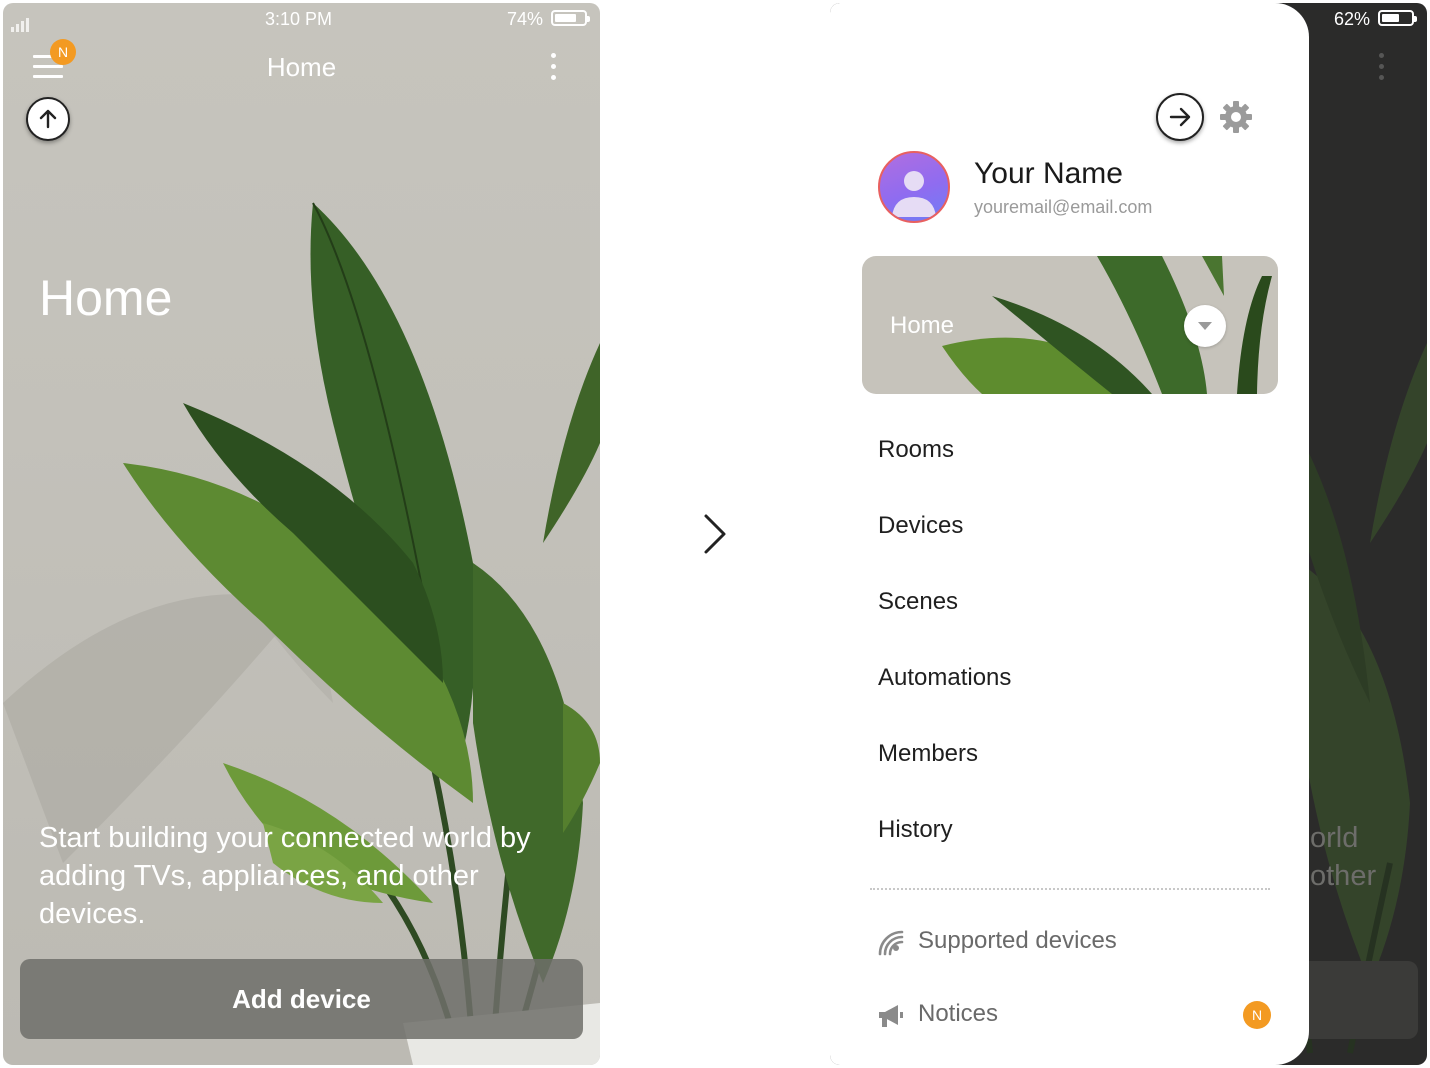  Describe the element at coordinates (1070, 889) in the screenshot. I see `divider` at that location.